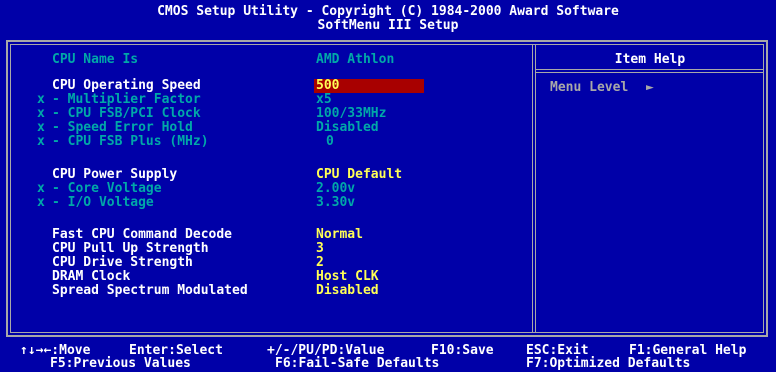 The height and width of the screenshot is (372, 776). Describe the element at coordinates (359, 175) in the screenshot. I see `power-supply-value: CPU Default` at that location.